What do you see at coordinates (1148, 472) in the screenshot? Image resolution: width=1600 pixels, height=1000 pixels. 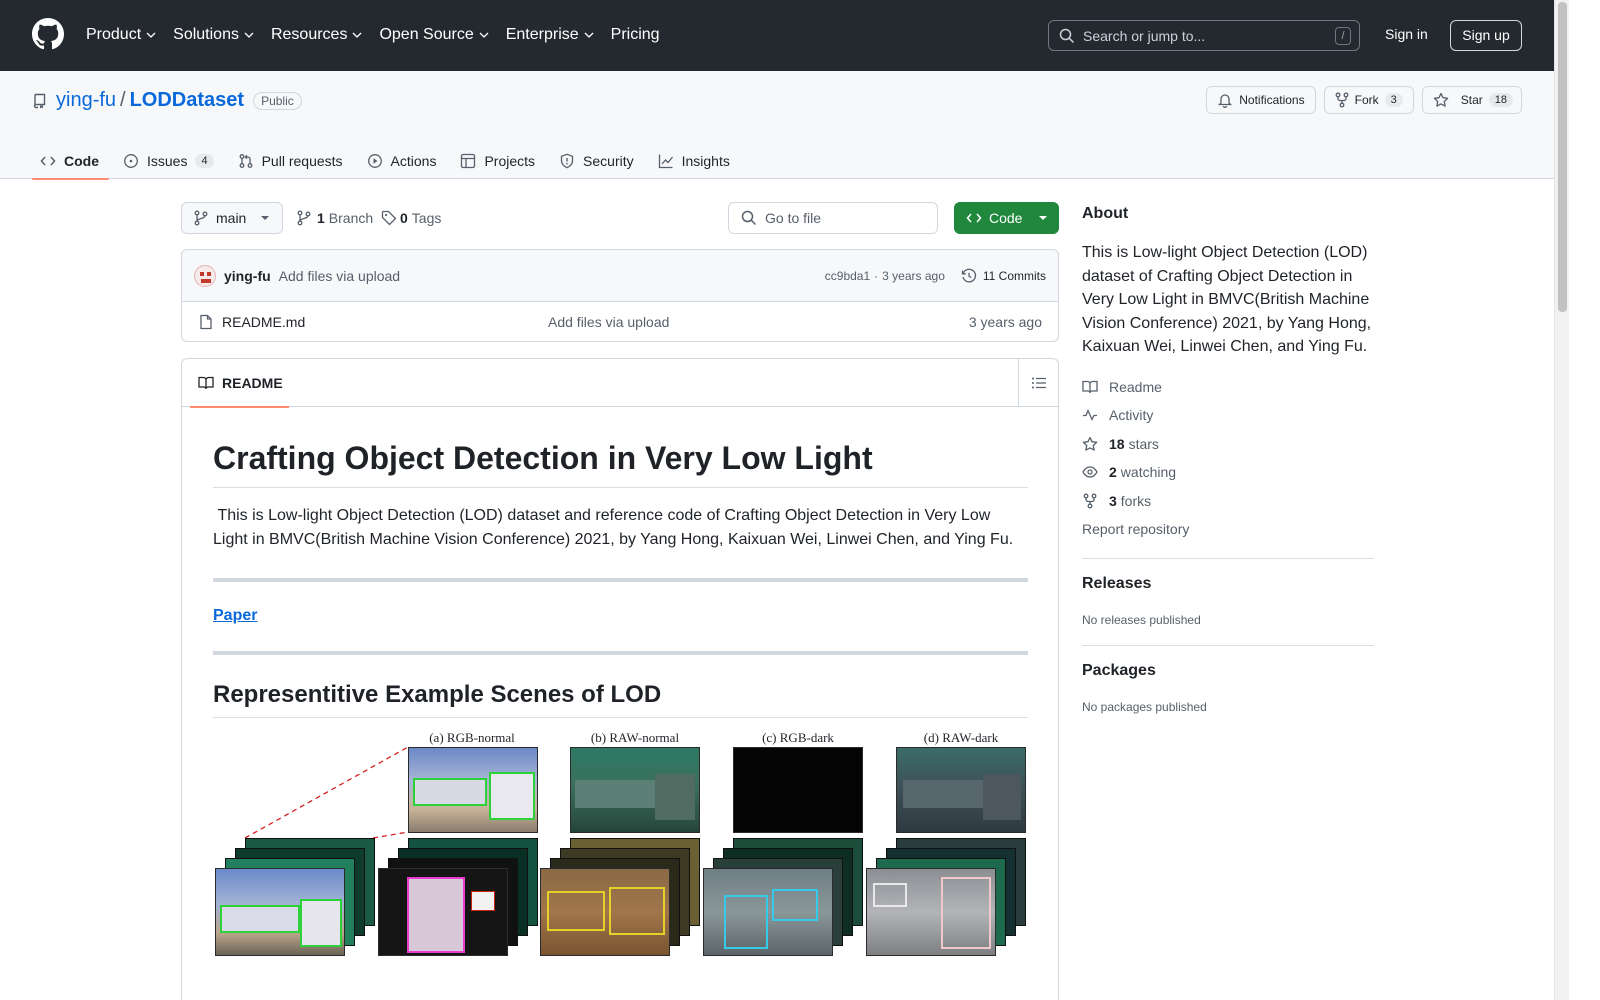 I see `watching-label: watching` at bounding box center [1148, 472].